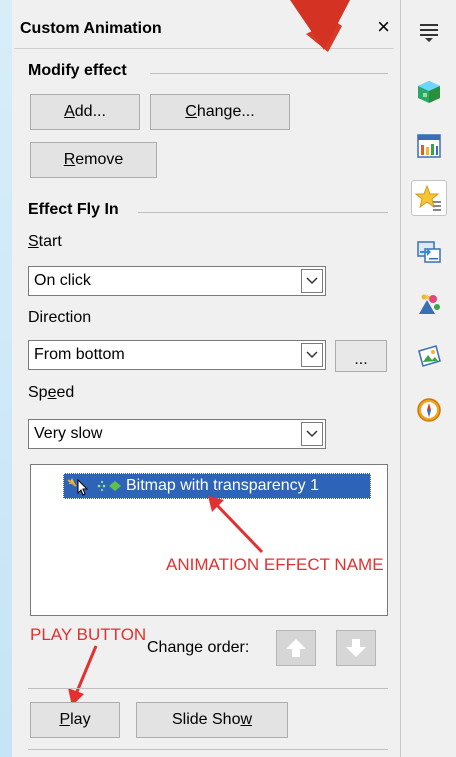 Image resolution: width=456 pixels, height=757 pixels. I want to click on change-order-label: Change order:, so click(198, 647).